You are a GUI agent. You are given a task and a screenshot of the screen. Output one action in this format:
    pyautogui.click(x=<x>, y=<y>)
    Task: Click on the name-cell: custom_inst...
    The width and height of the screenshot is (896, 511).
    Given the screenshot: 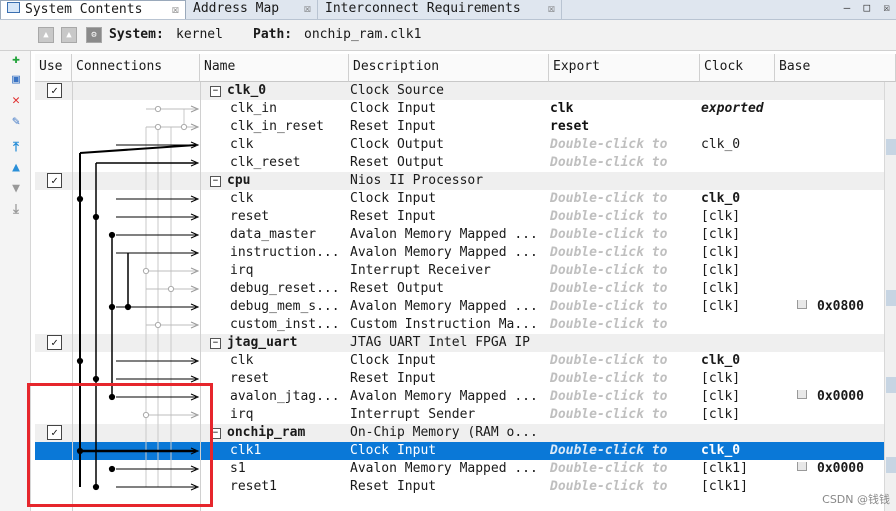 What is the action you would take?
    pyautogui.click(x=277, y=325)
    